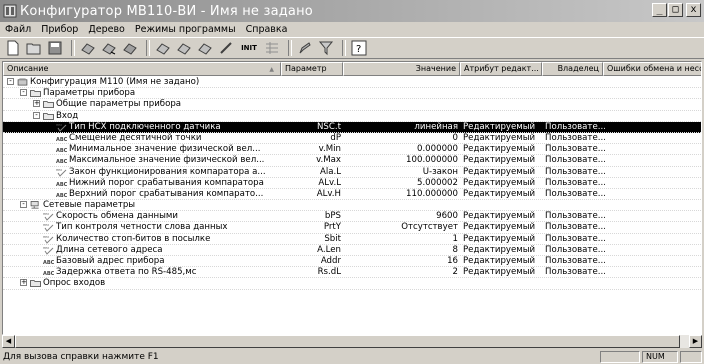  I want to click on close-button: x, so click(693, 10).